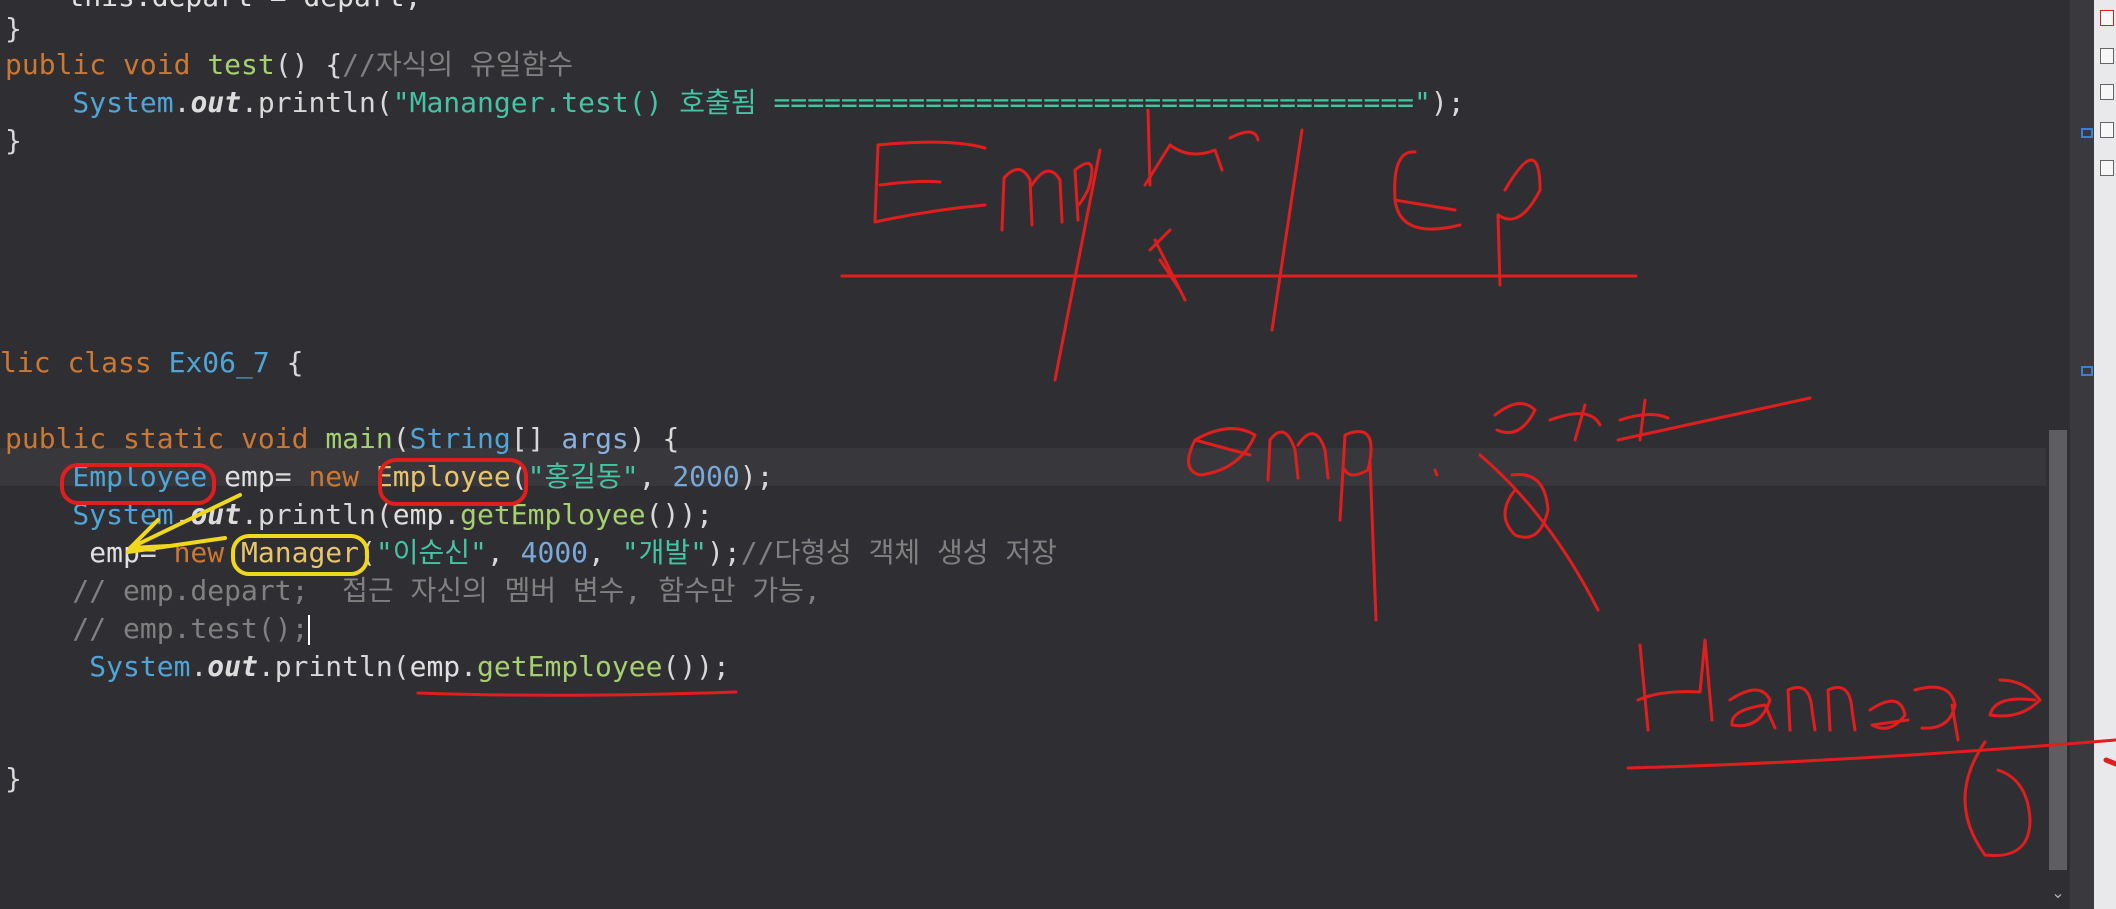  Describe the element at coordinates (2109, 762) in the screenshot. I see `handwriting-edge-mark` at that location.